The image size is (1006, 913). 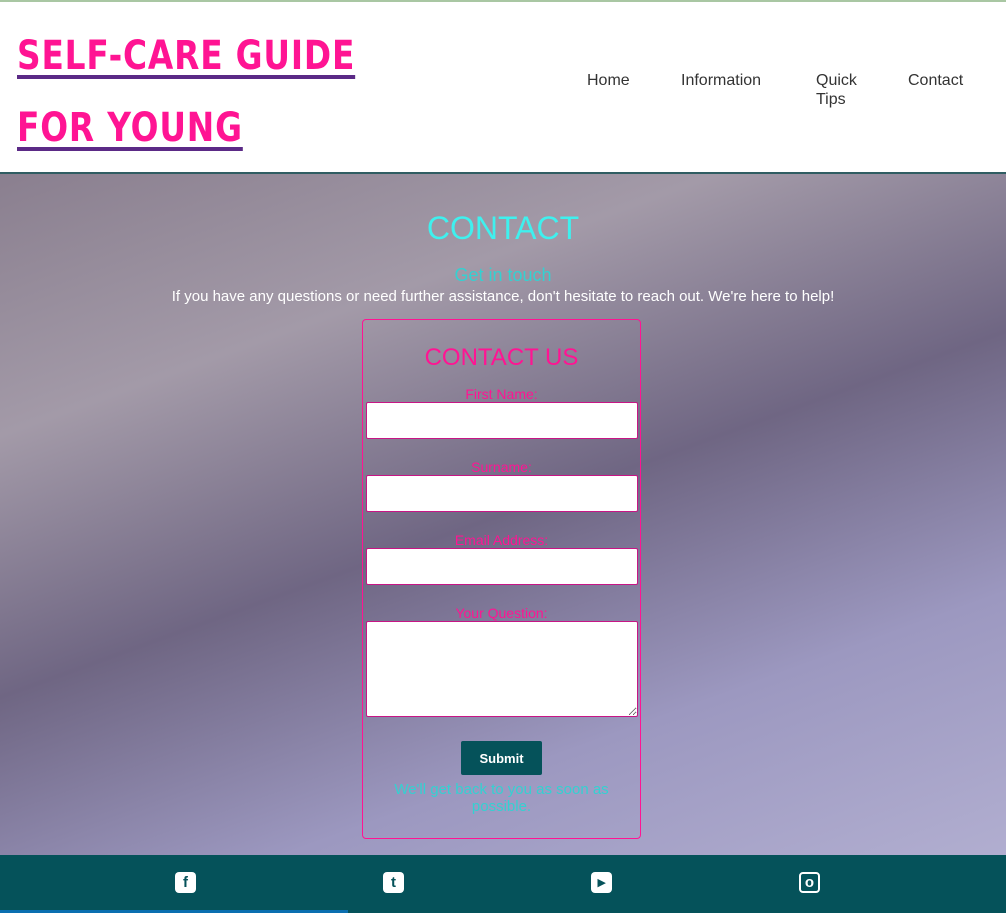 I want to click on email-input, so click(x=501, y=566).